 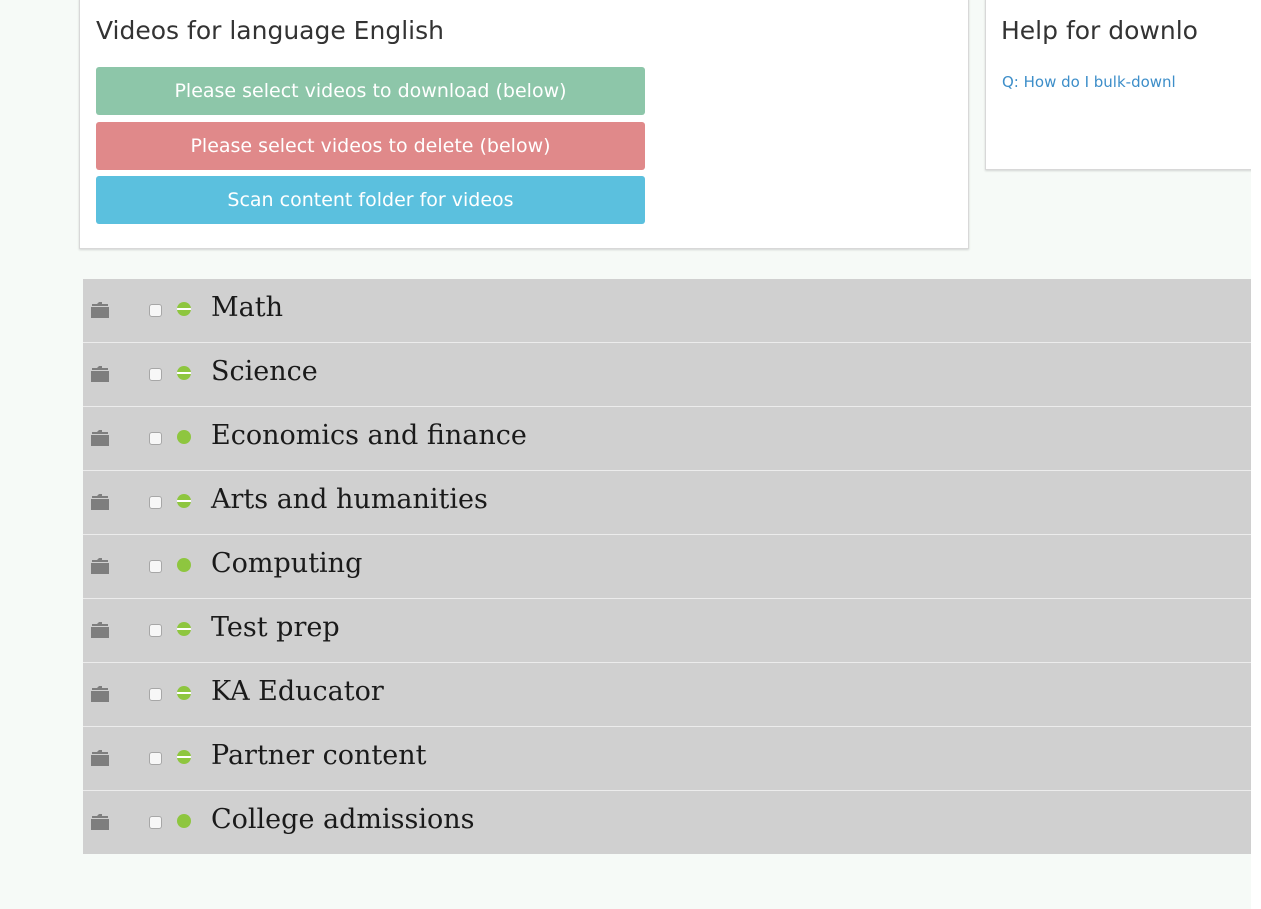 I want to click on help-faq-link: Q: How do I bulk-downl, so click(x=1089, y=82).